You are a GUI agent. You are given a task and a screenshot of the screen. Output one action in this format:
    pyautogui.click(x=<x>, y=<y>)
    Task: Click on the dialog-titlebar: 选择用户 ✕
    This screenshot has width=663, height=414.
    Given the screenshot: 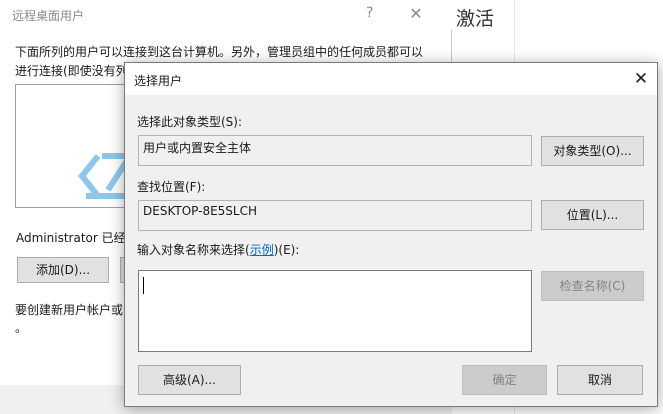 What is the action you would take?
    pyautogui.click(x=391, y=79)
    